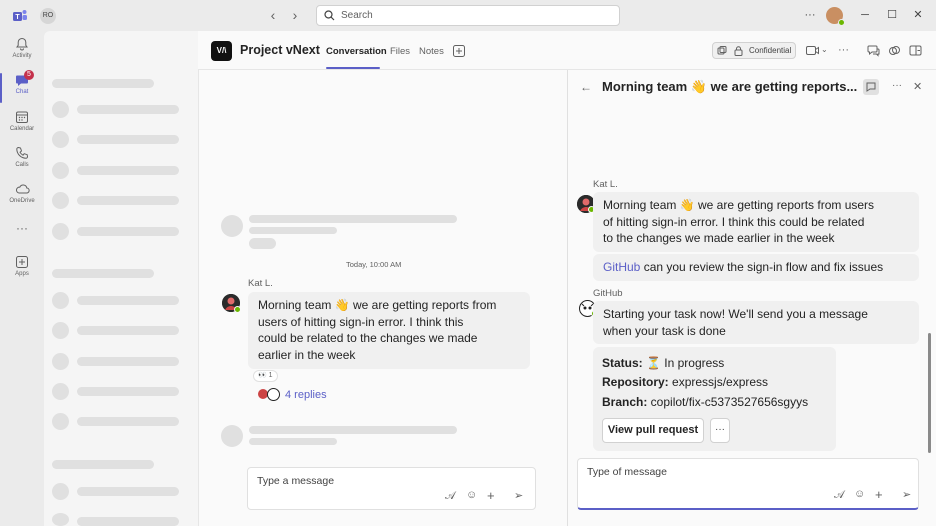 Image resolution: width=936 pixels, height=526 pixels. Describe the element at coordinates (468, 15) in the screenshot. I see `search-box: Search` at that location.